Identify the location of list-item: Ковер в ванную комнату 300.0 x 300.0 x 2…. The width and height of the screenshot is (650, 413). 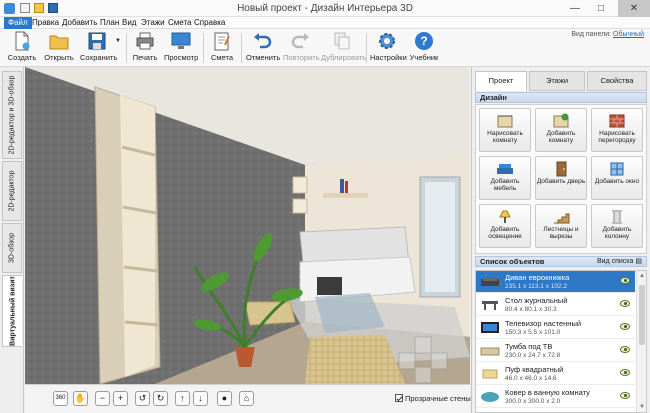
(555, 397).